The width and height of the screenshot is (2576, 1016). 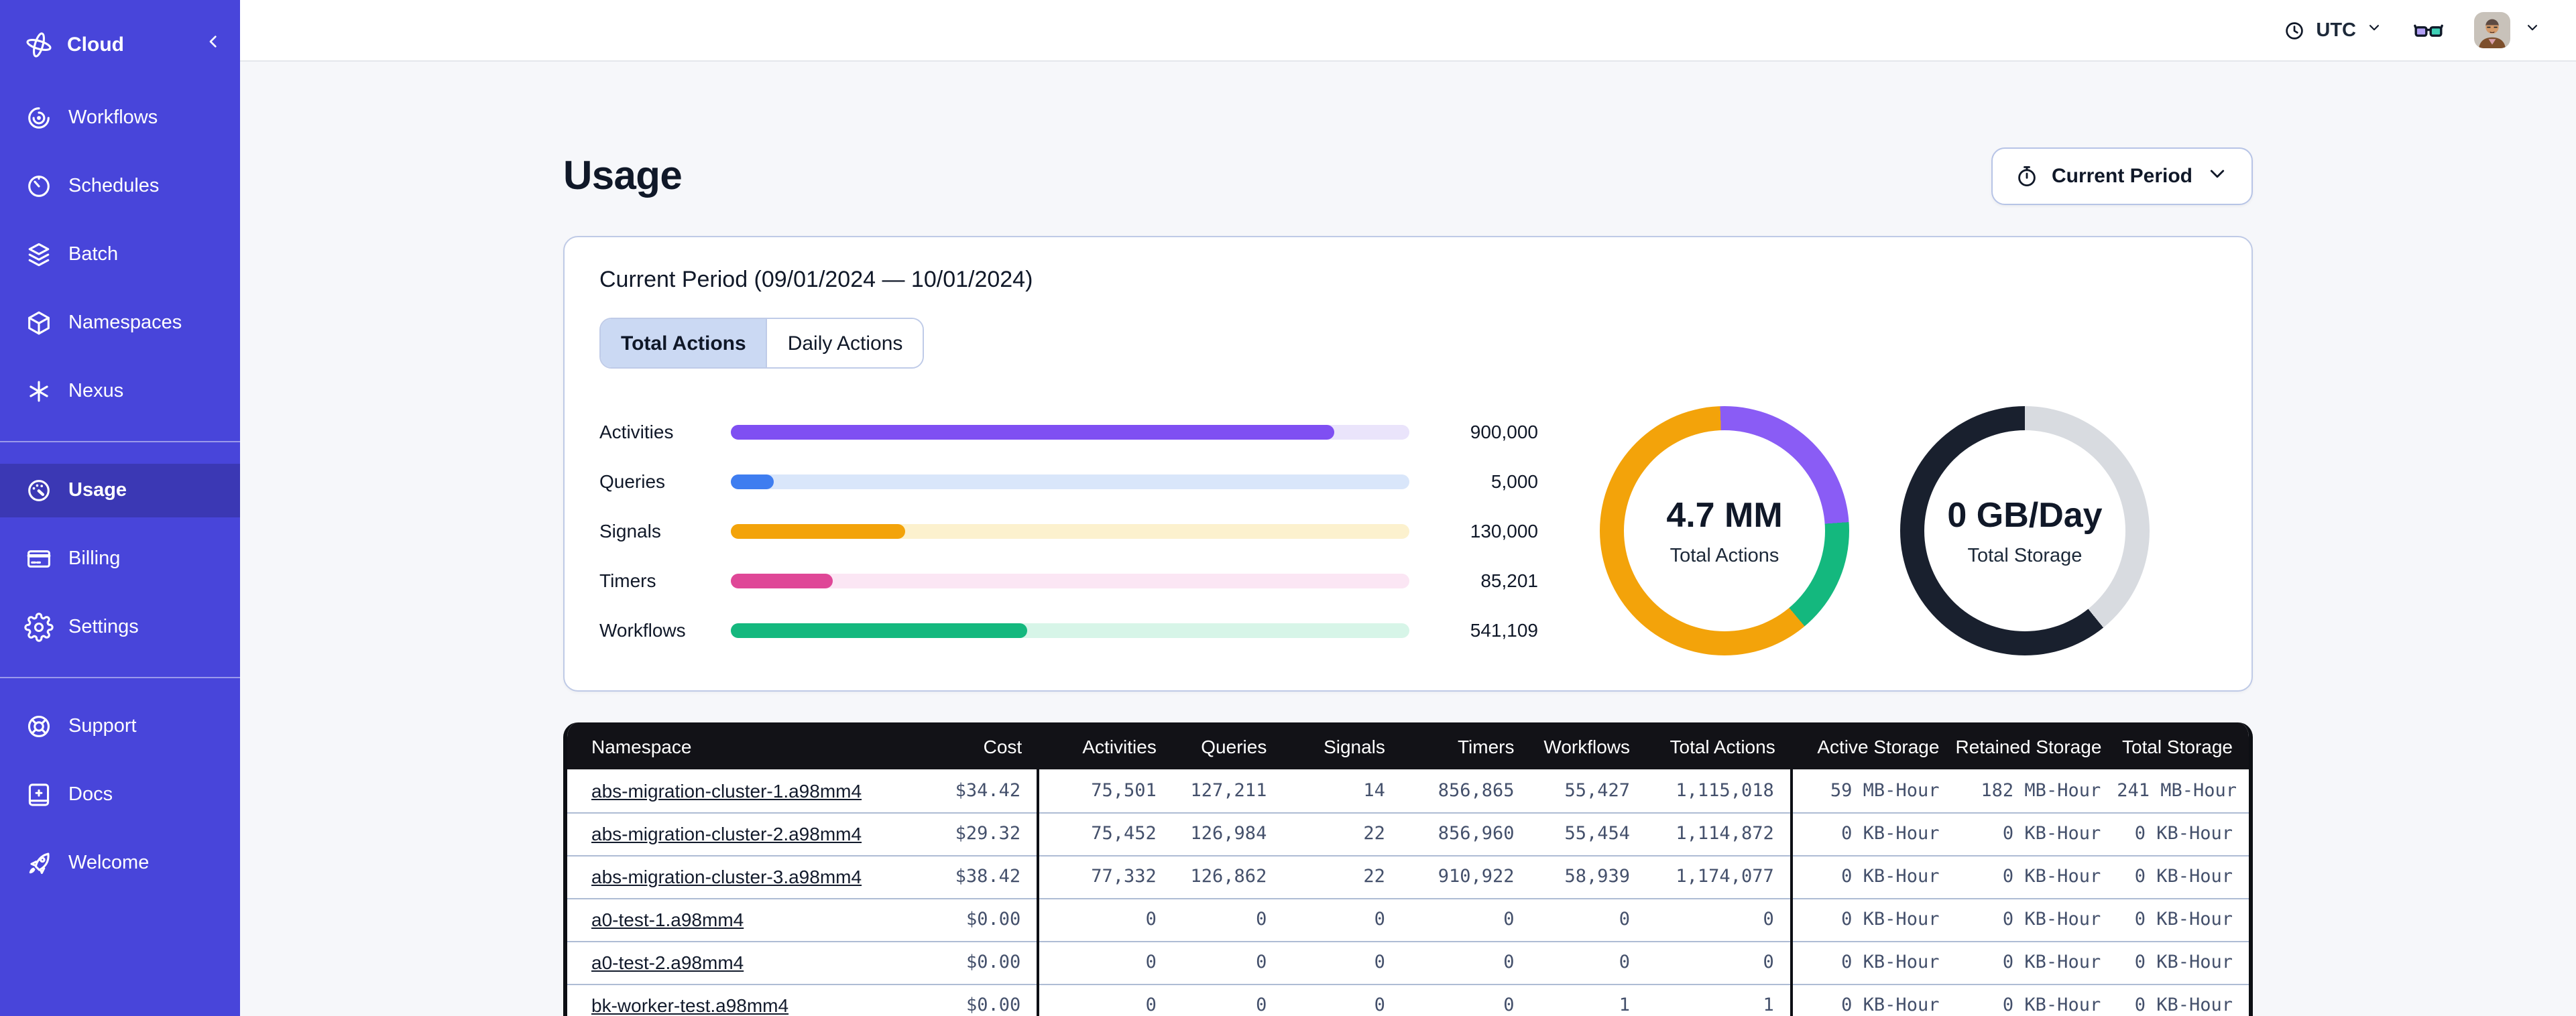 I want to click on period-selector-label: Current Period, so click(x=2121, y=176).